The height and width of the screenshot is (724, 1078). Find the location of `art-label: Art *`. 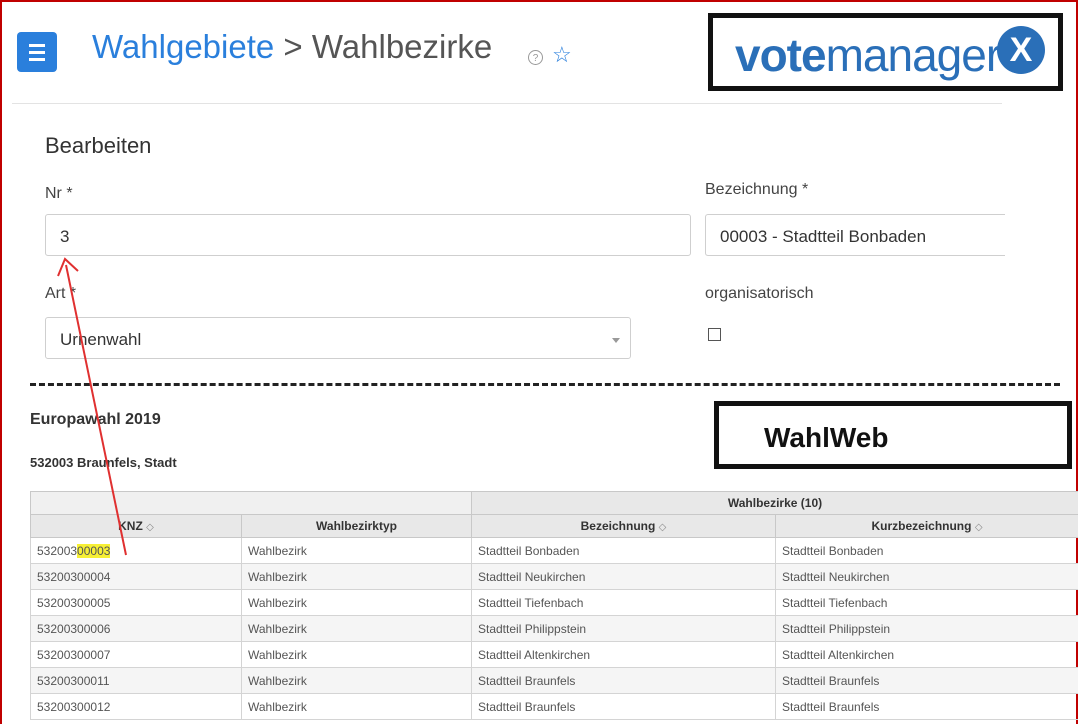

art-label: Art * is located at coordinates (61, 293).